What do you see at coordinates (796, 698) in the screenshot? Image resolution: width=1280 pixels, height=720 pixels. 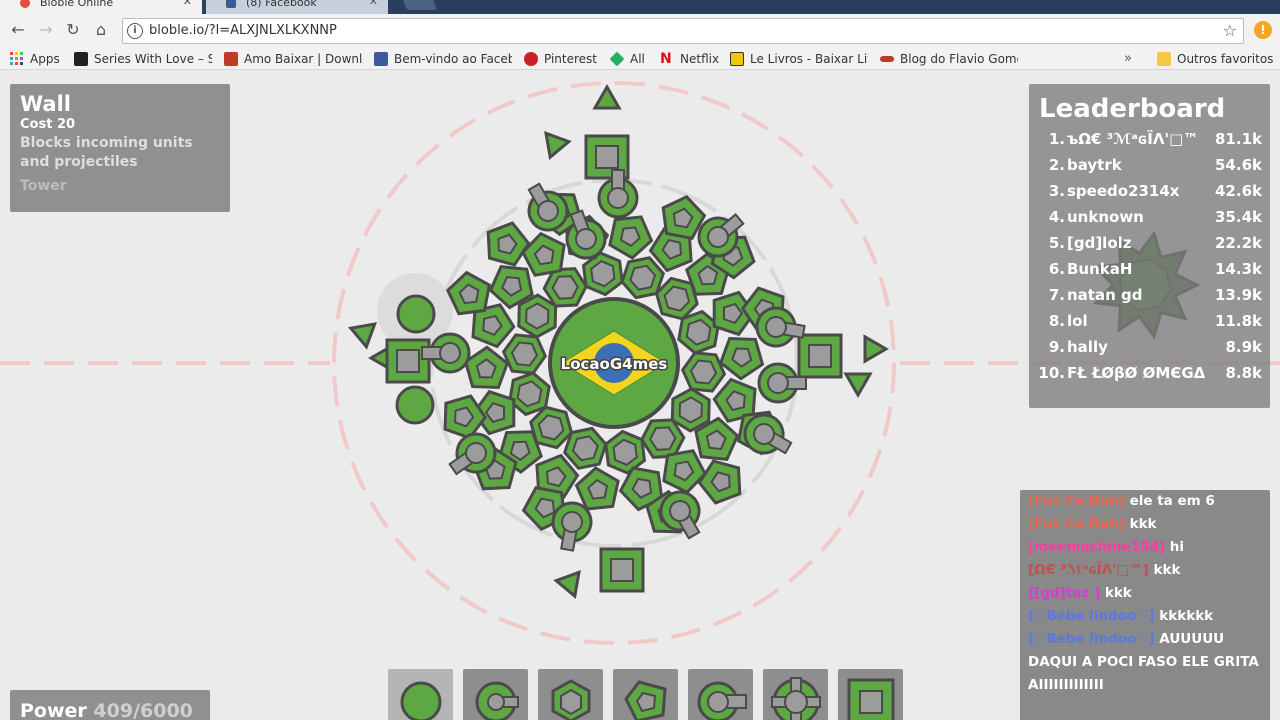 I see `cross-turret-icon` at bounding box center [796, 698].